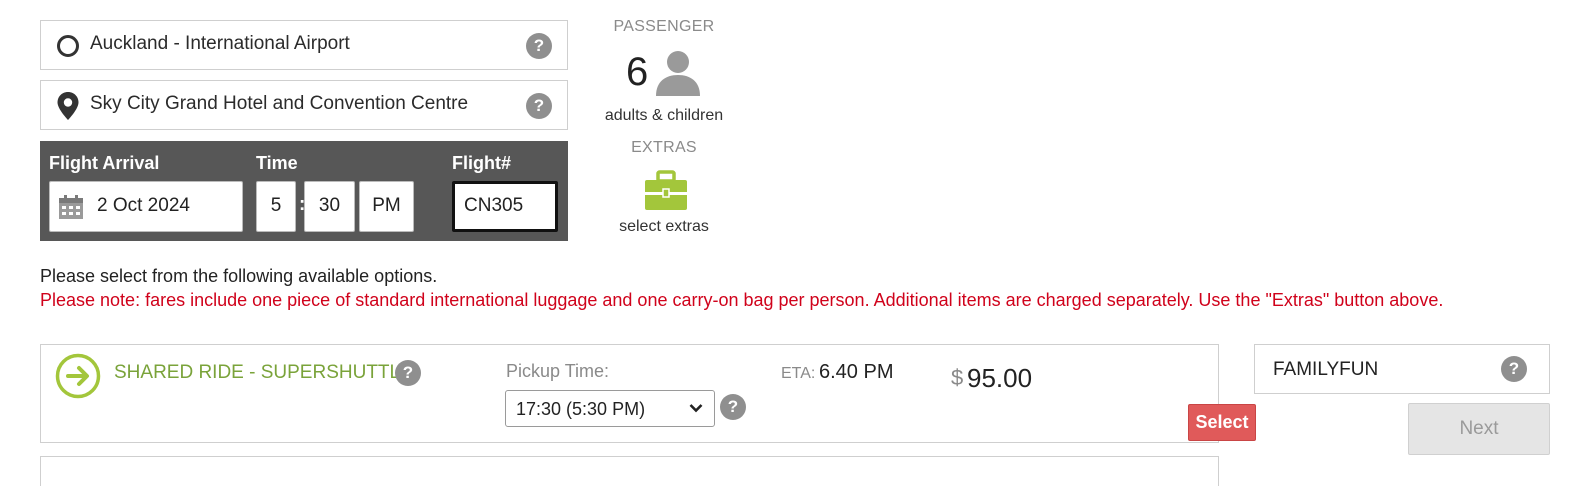  I want to click on pickup-time-dropdown: 17:30 (5:30 PM), so click(610, 408).